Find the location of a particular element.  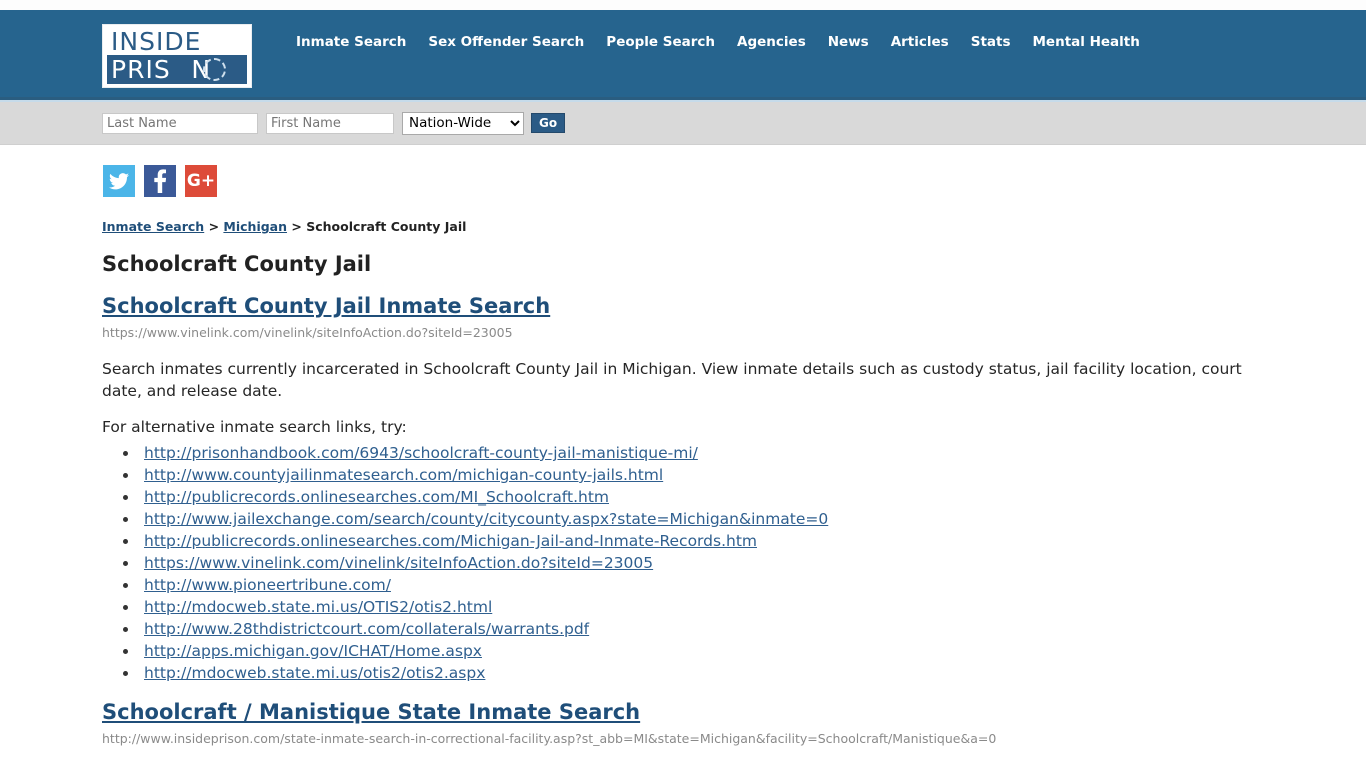

google-plus-share-button: G+ is located at coordinates (201, 181).